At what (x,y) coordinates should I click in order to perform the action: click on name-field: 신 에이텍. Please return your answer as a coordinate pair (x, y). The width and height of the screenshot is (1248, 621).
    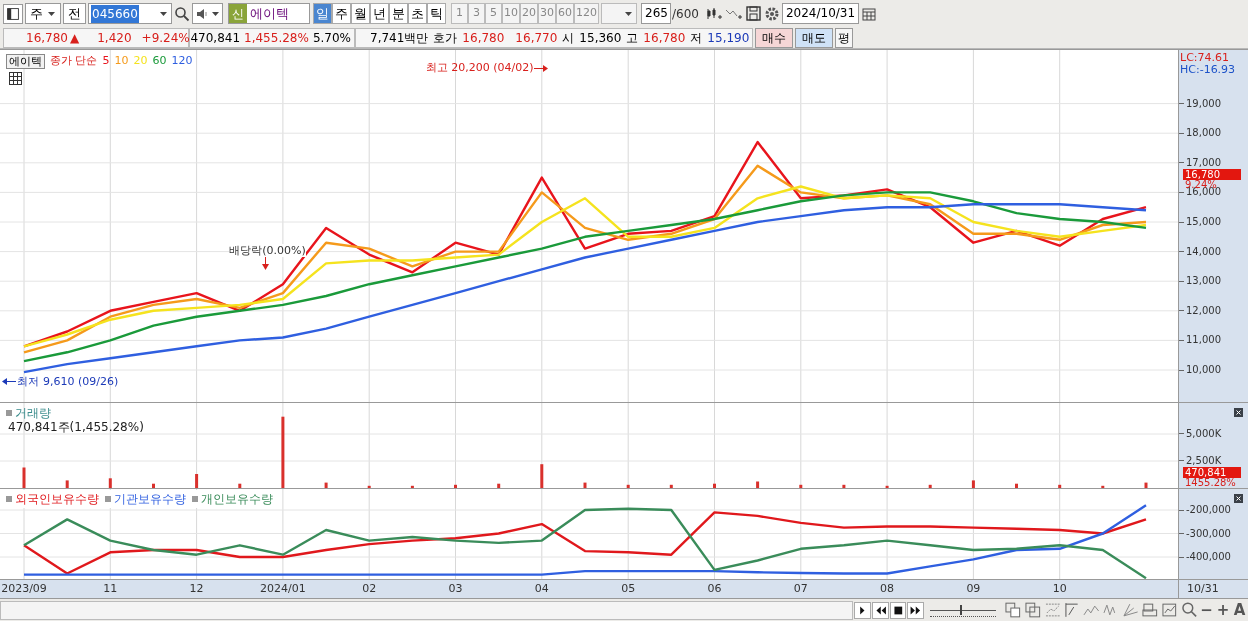
    Looking at the image, I should click on (269, 13).